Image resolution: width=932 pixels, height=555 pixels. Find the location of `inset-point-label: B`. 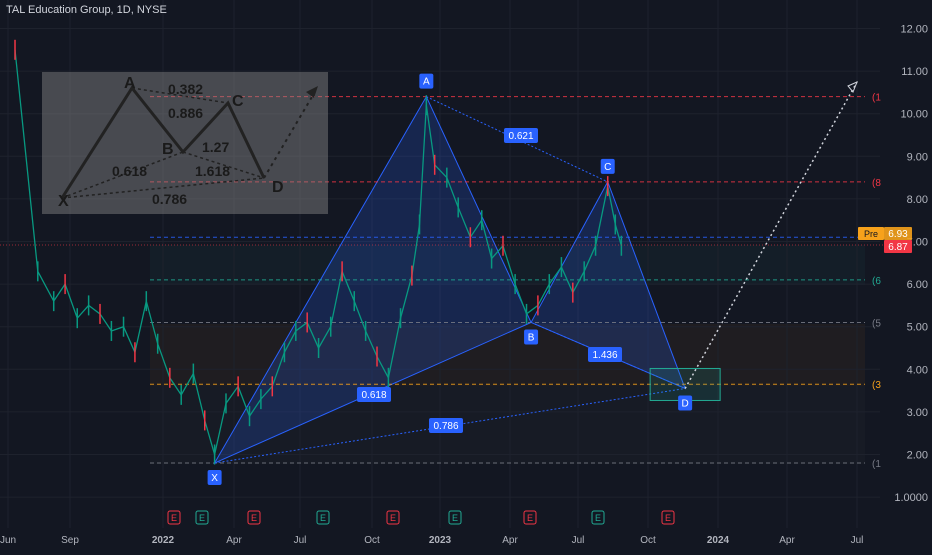

inset-point-label: B is located at coordinates (168, 149).